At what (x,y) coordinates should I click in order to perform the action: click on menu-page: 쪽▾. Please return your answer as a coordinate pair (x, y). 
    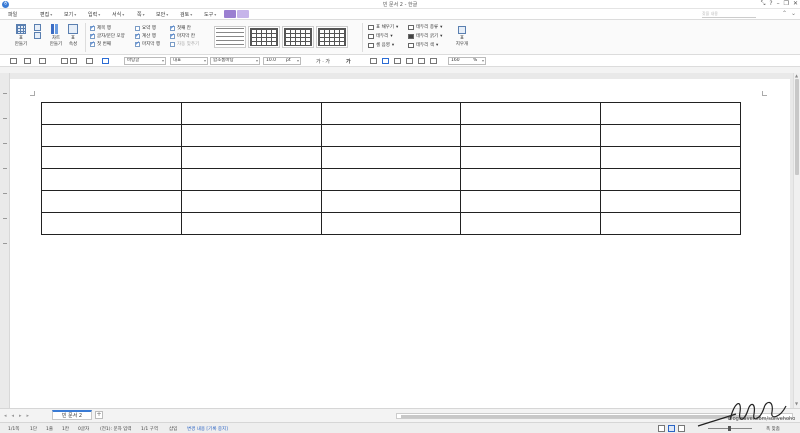
    Looking at the image, I should click on (141, 14).